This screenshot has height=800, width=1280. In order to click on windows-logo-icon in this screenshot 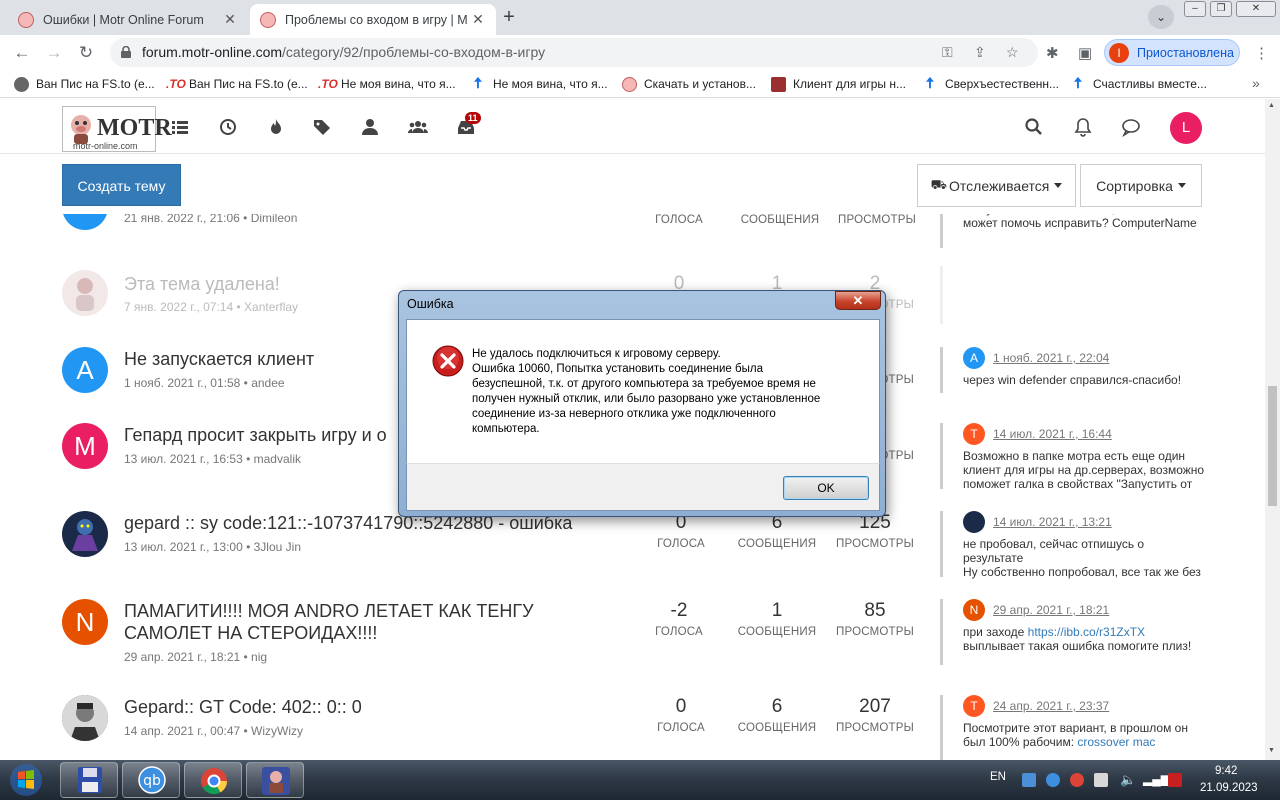, I will do `click(26, 780)`.